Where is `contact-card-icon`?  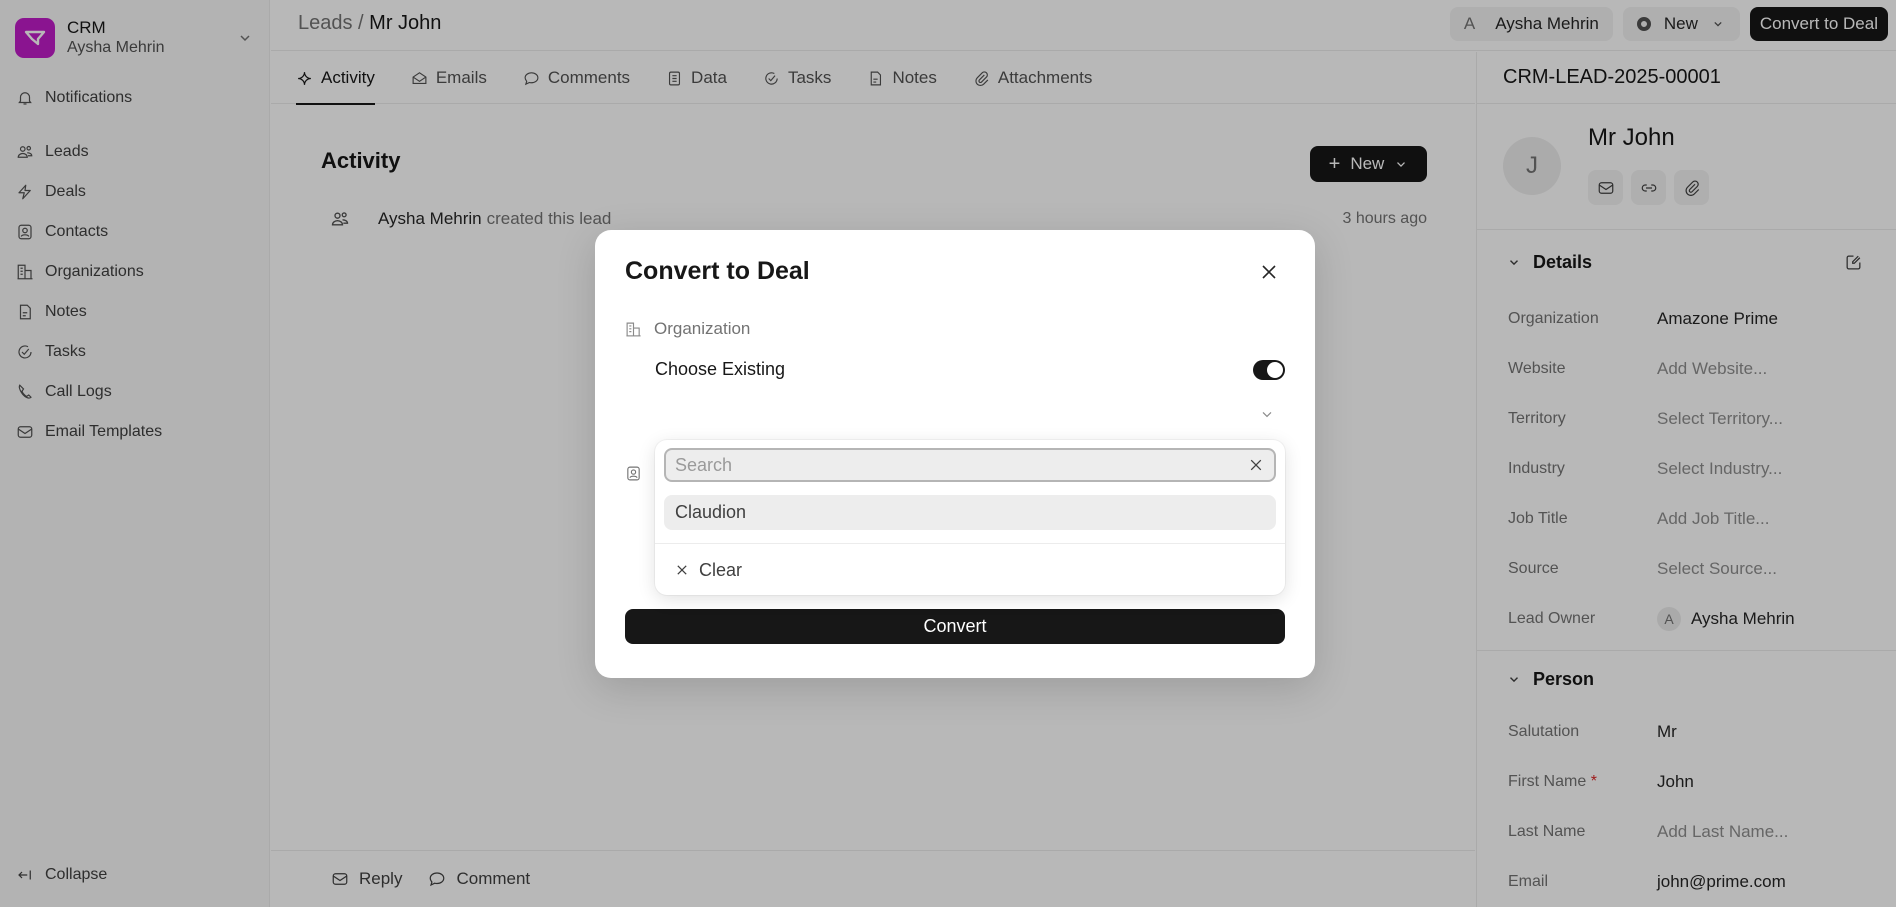 contact-card-icon is located at coordinates (633, 473).